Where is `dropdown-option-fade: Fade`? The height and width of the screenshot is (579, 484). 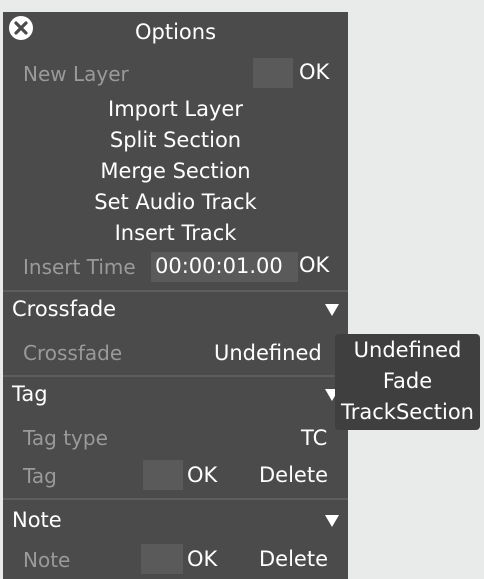
dropdown-option-fade: Fade is located at coordinates (407, 381).